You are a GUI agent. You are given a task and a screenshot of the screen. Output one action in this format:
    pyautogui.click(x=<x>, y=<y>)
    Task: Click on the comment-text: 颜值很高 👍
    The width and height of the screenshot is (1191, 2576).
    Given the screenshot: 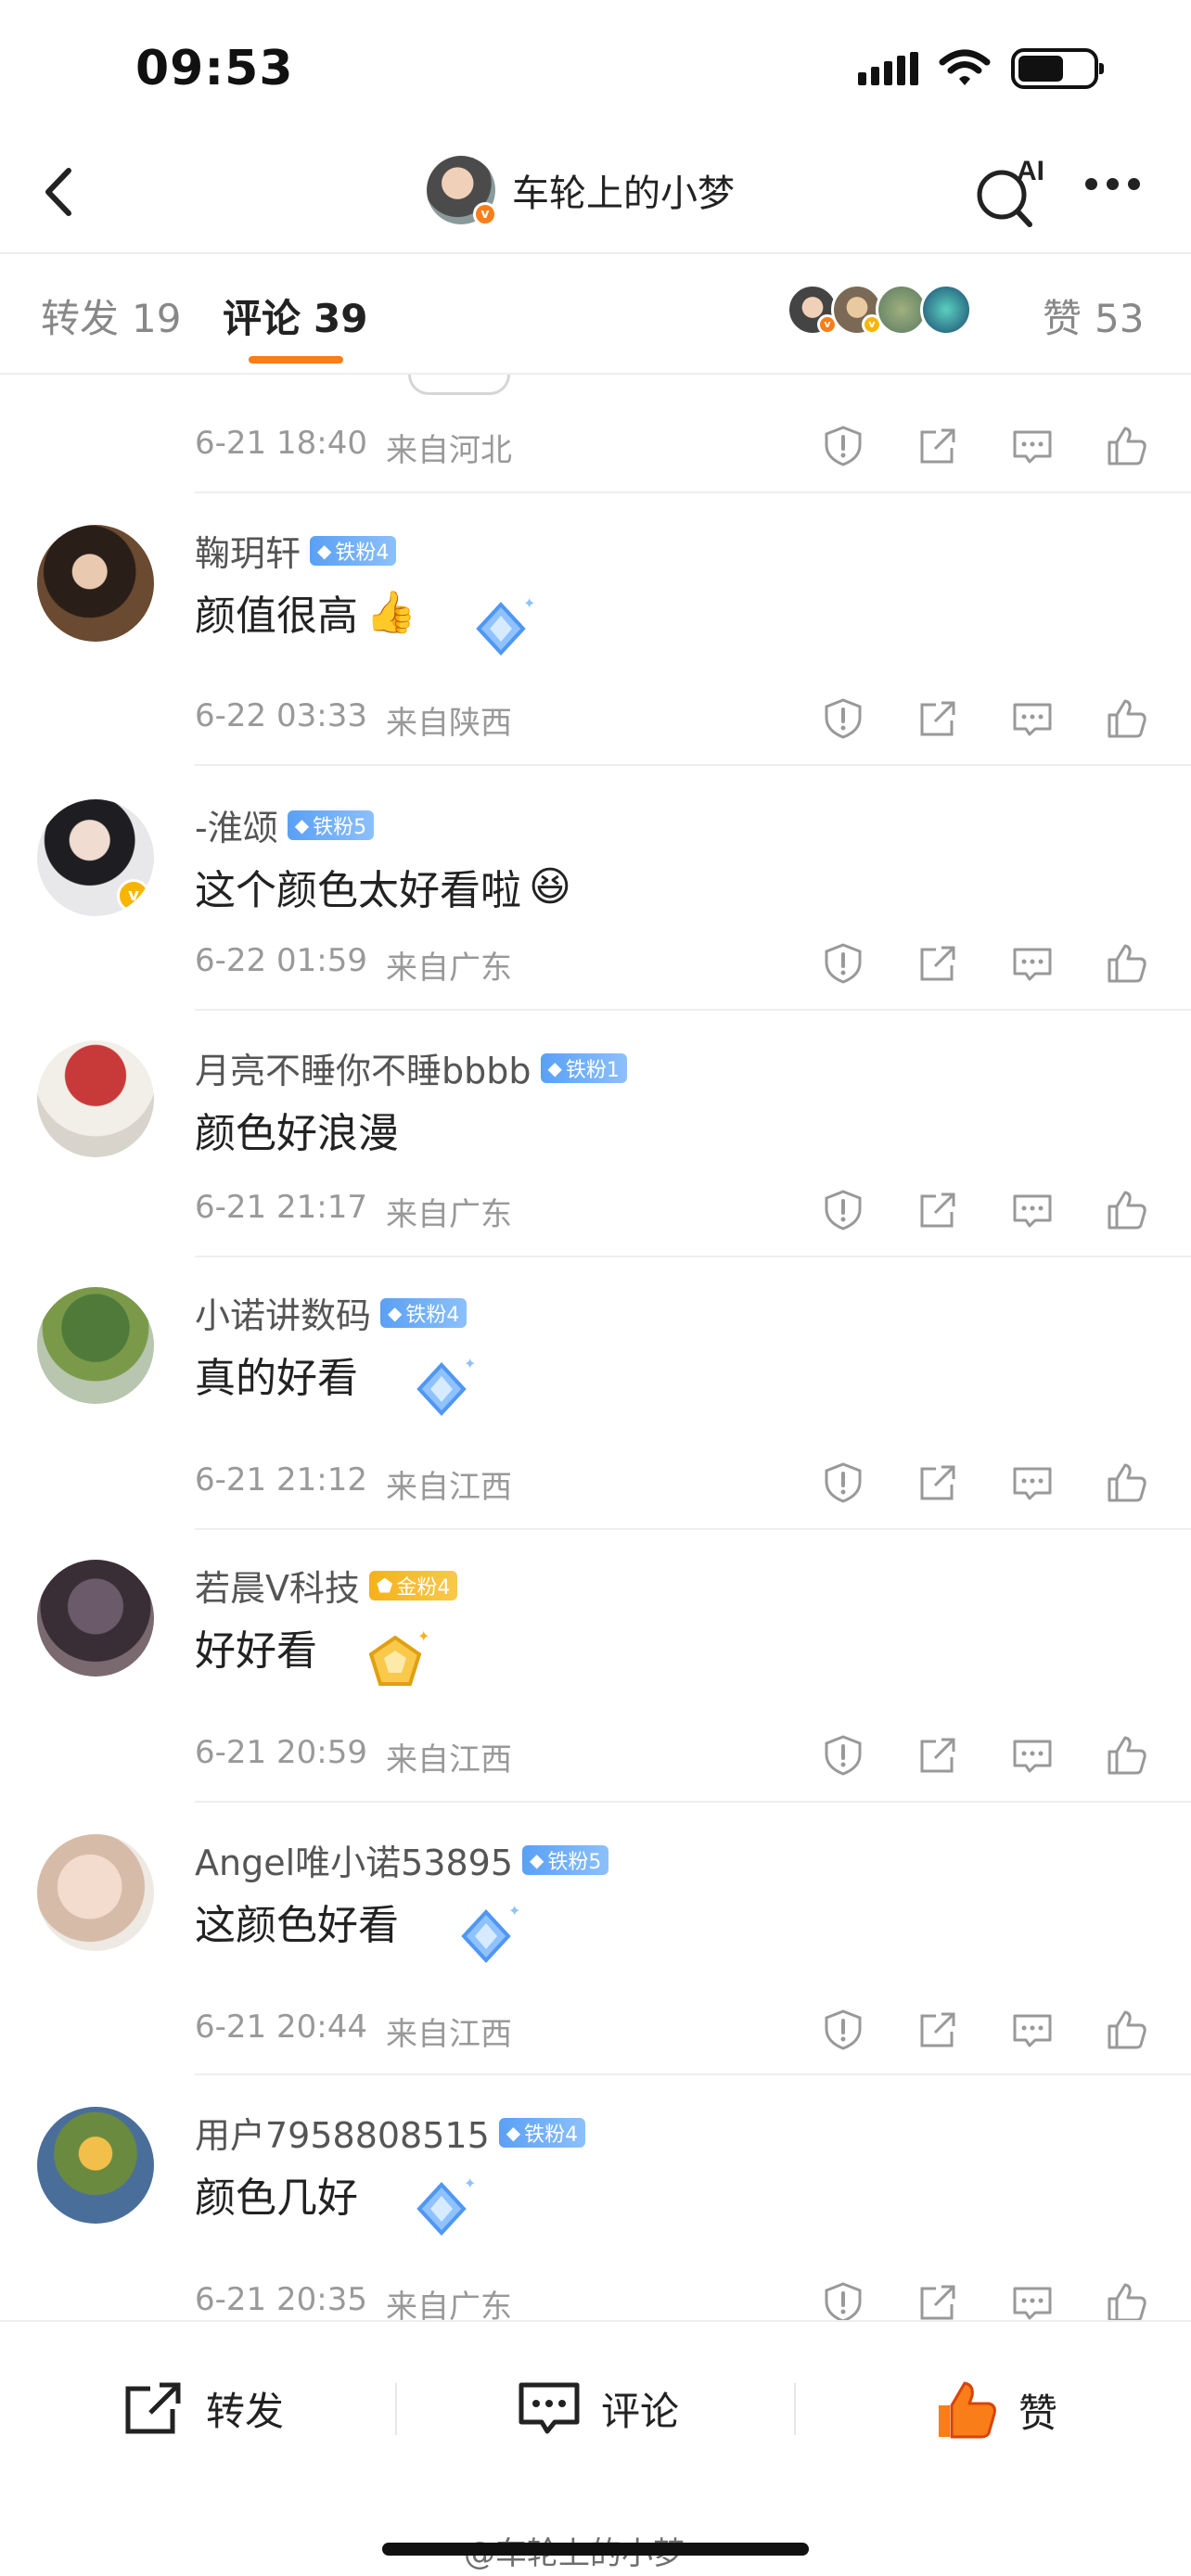 What is the action you would take?
    pyautogui.click(x=305, y=612)
    